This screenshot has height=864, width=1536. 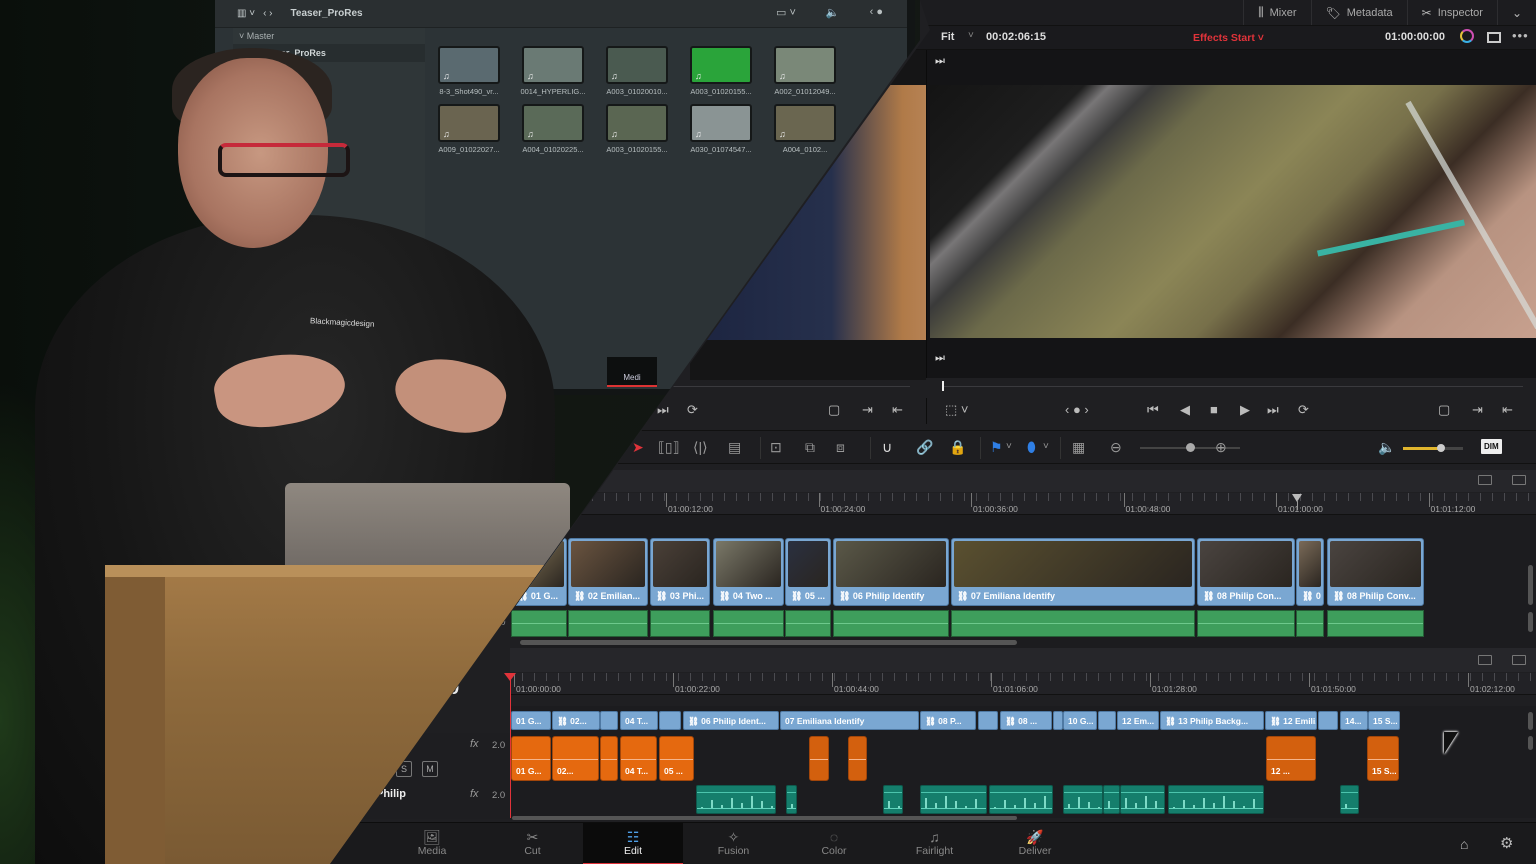 I want to click on blade-tool-icon: ▤, so click(x=734, y=447).